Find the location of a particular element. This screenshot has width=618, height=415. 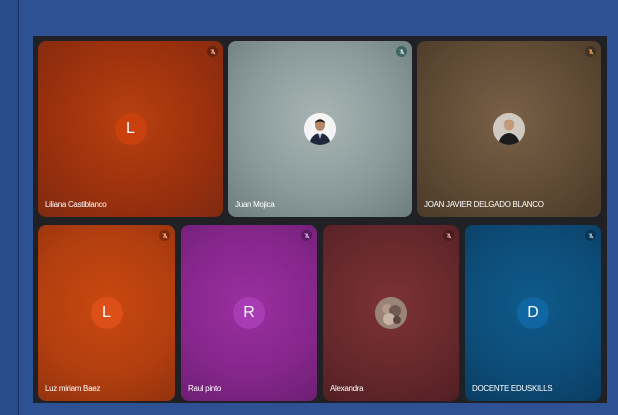

left-border is located at coordinates (9, 207).